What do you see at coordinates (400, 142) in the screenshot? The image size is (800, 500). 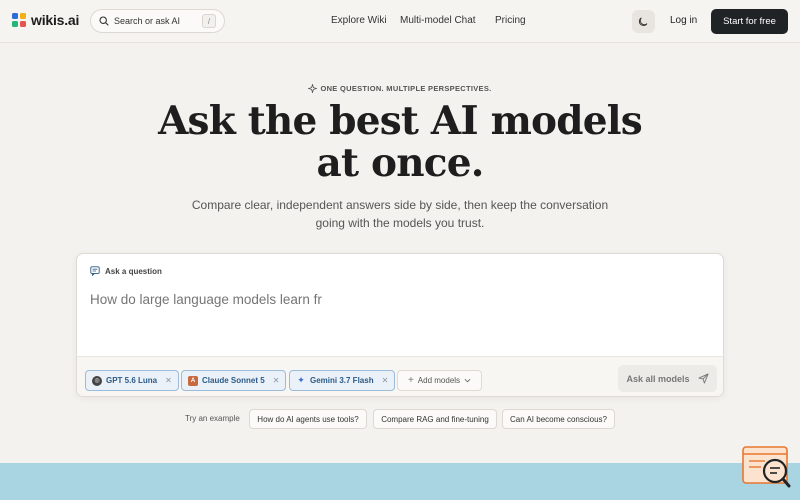 I see `hero-headline: Ask the best AI models at once.` at bounding box center [400, 142].